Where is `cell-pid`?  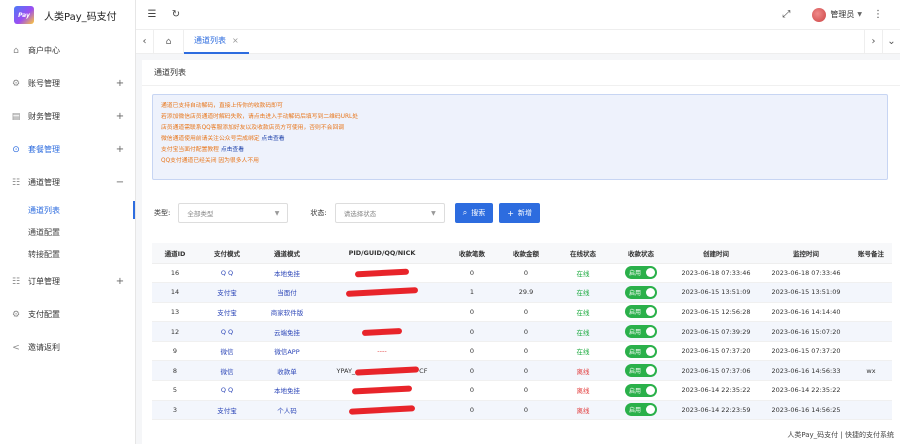
cell-pid is located at coordinates (382, 273).